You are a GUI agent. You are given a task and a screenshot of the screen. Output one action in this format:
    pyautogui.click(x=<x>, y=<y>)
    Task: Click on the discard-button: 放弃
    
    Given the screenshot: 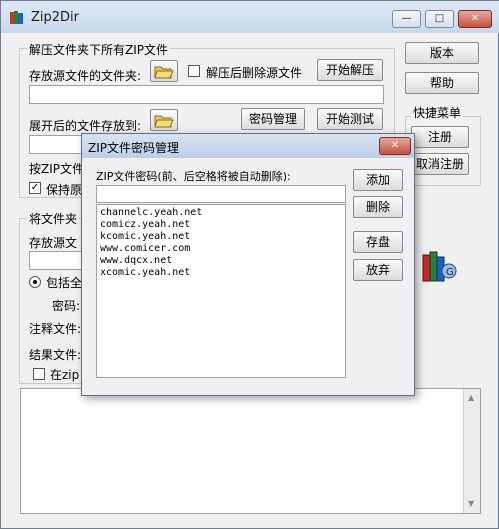 What is the action you would take?
    pyautogui.click(x=378, y=270)
    